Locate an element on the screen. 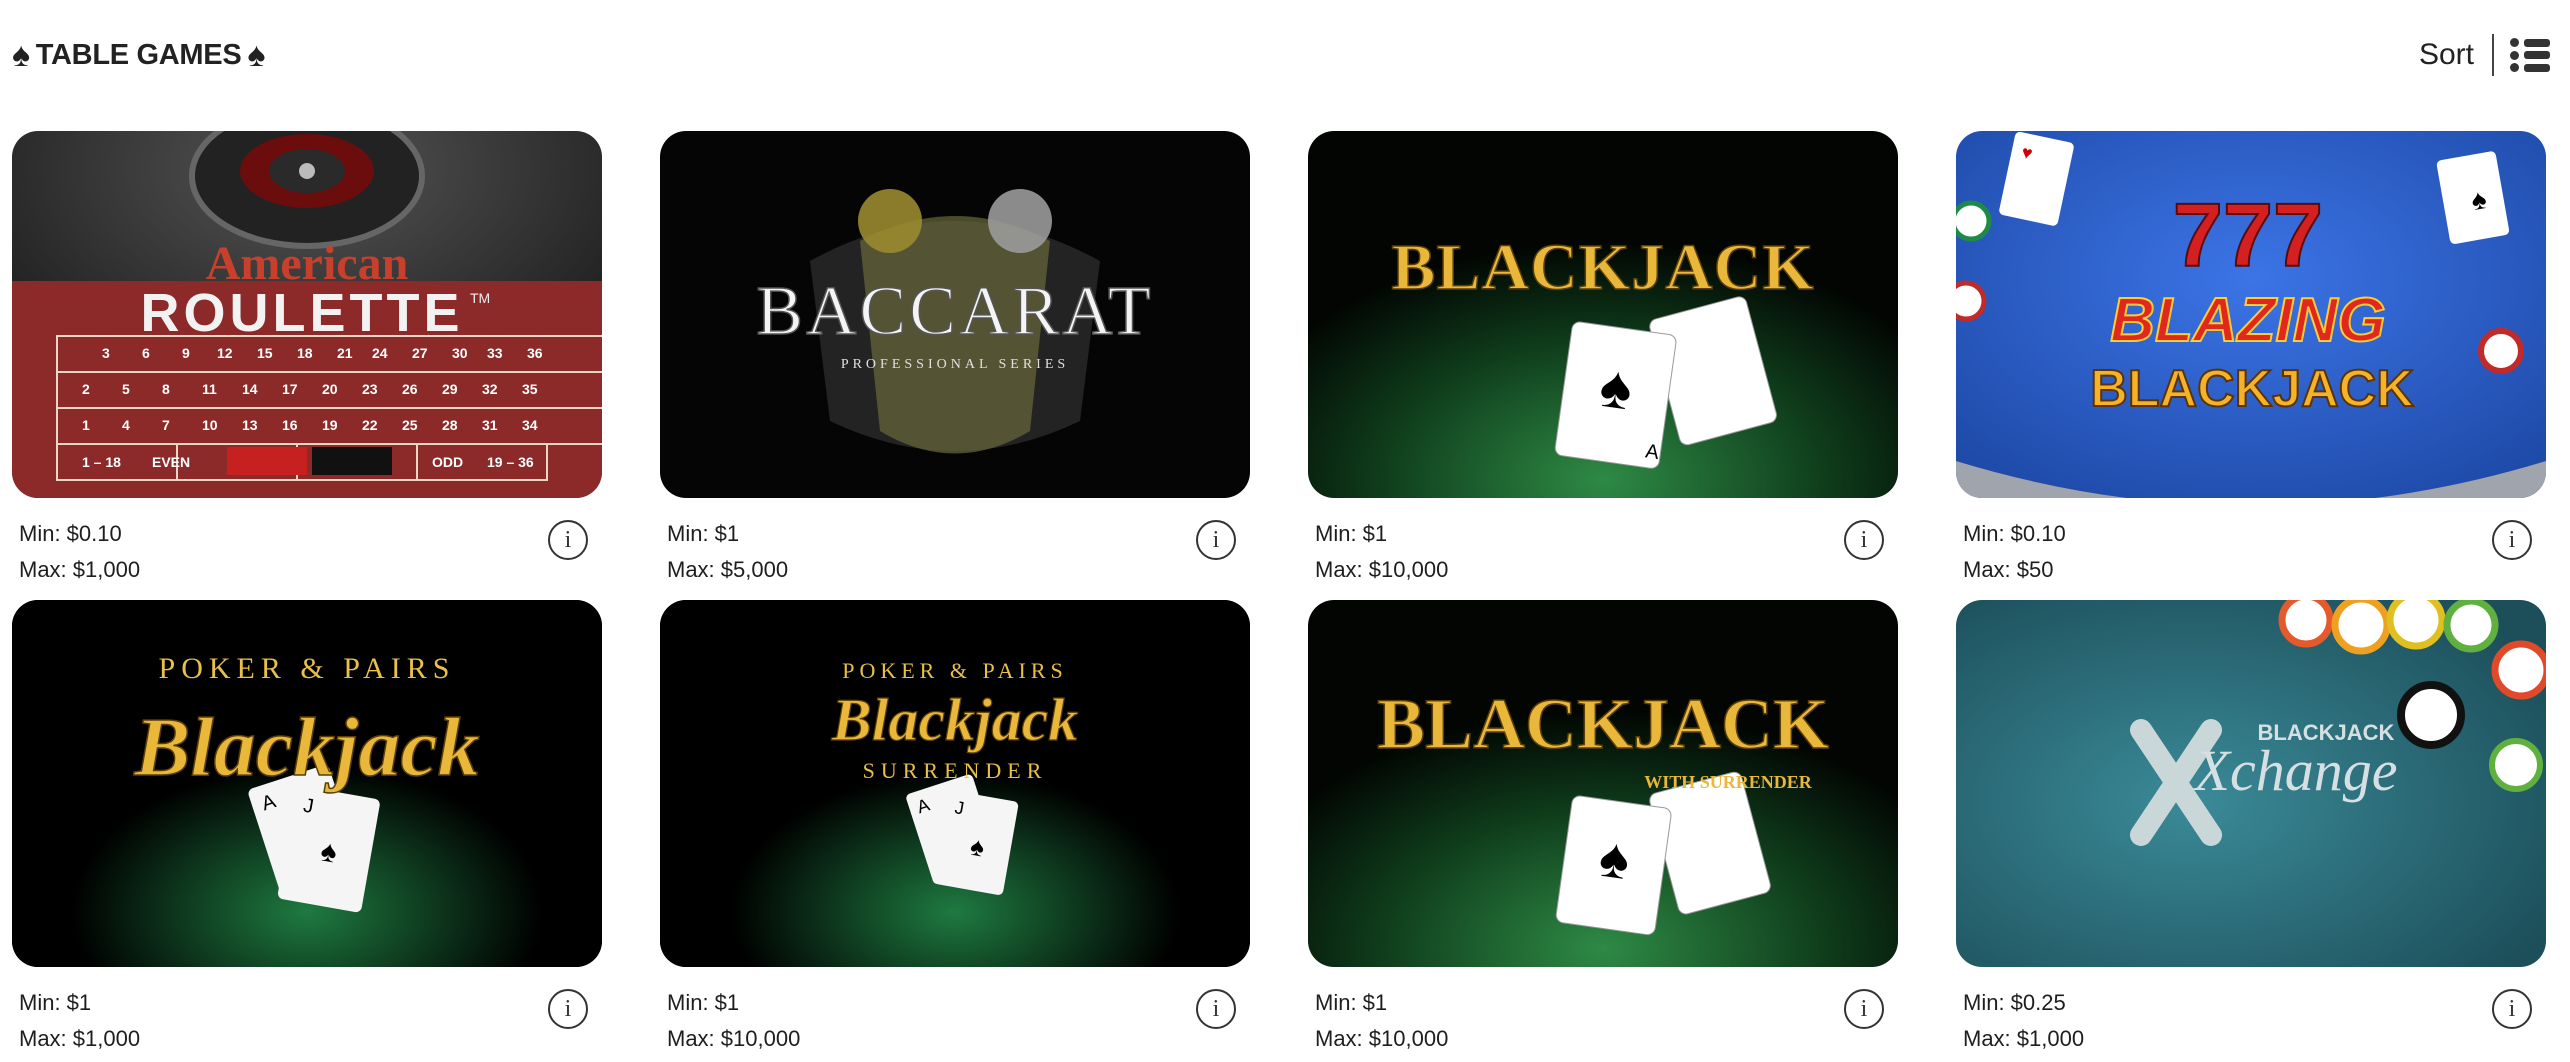  surrender-subtitle: SURRENDER is located at coordinates (955, 770).